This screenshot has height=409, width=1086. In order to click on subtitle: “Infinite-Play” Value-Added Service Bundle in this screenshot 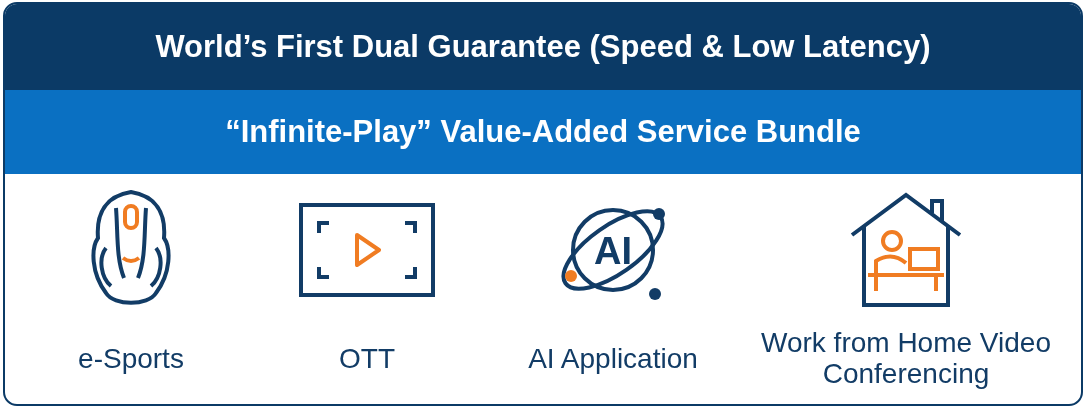, I will do `click(543, 132)`.